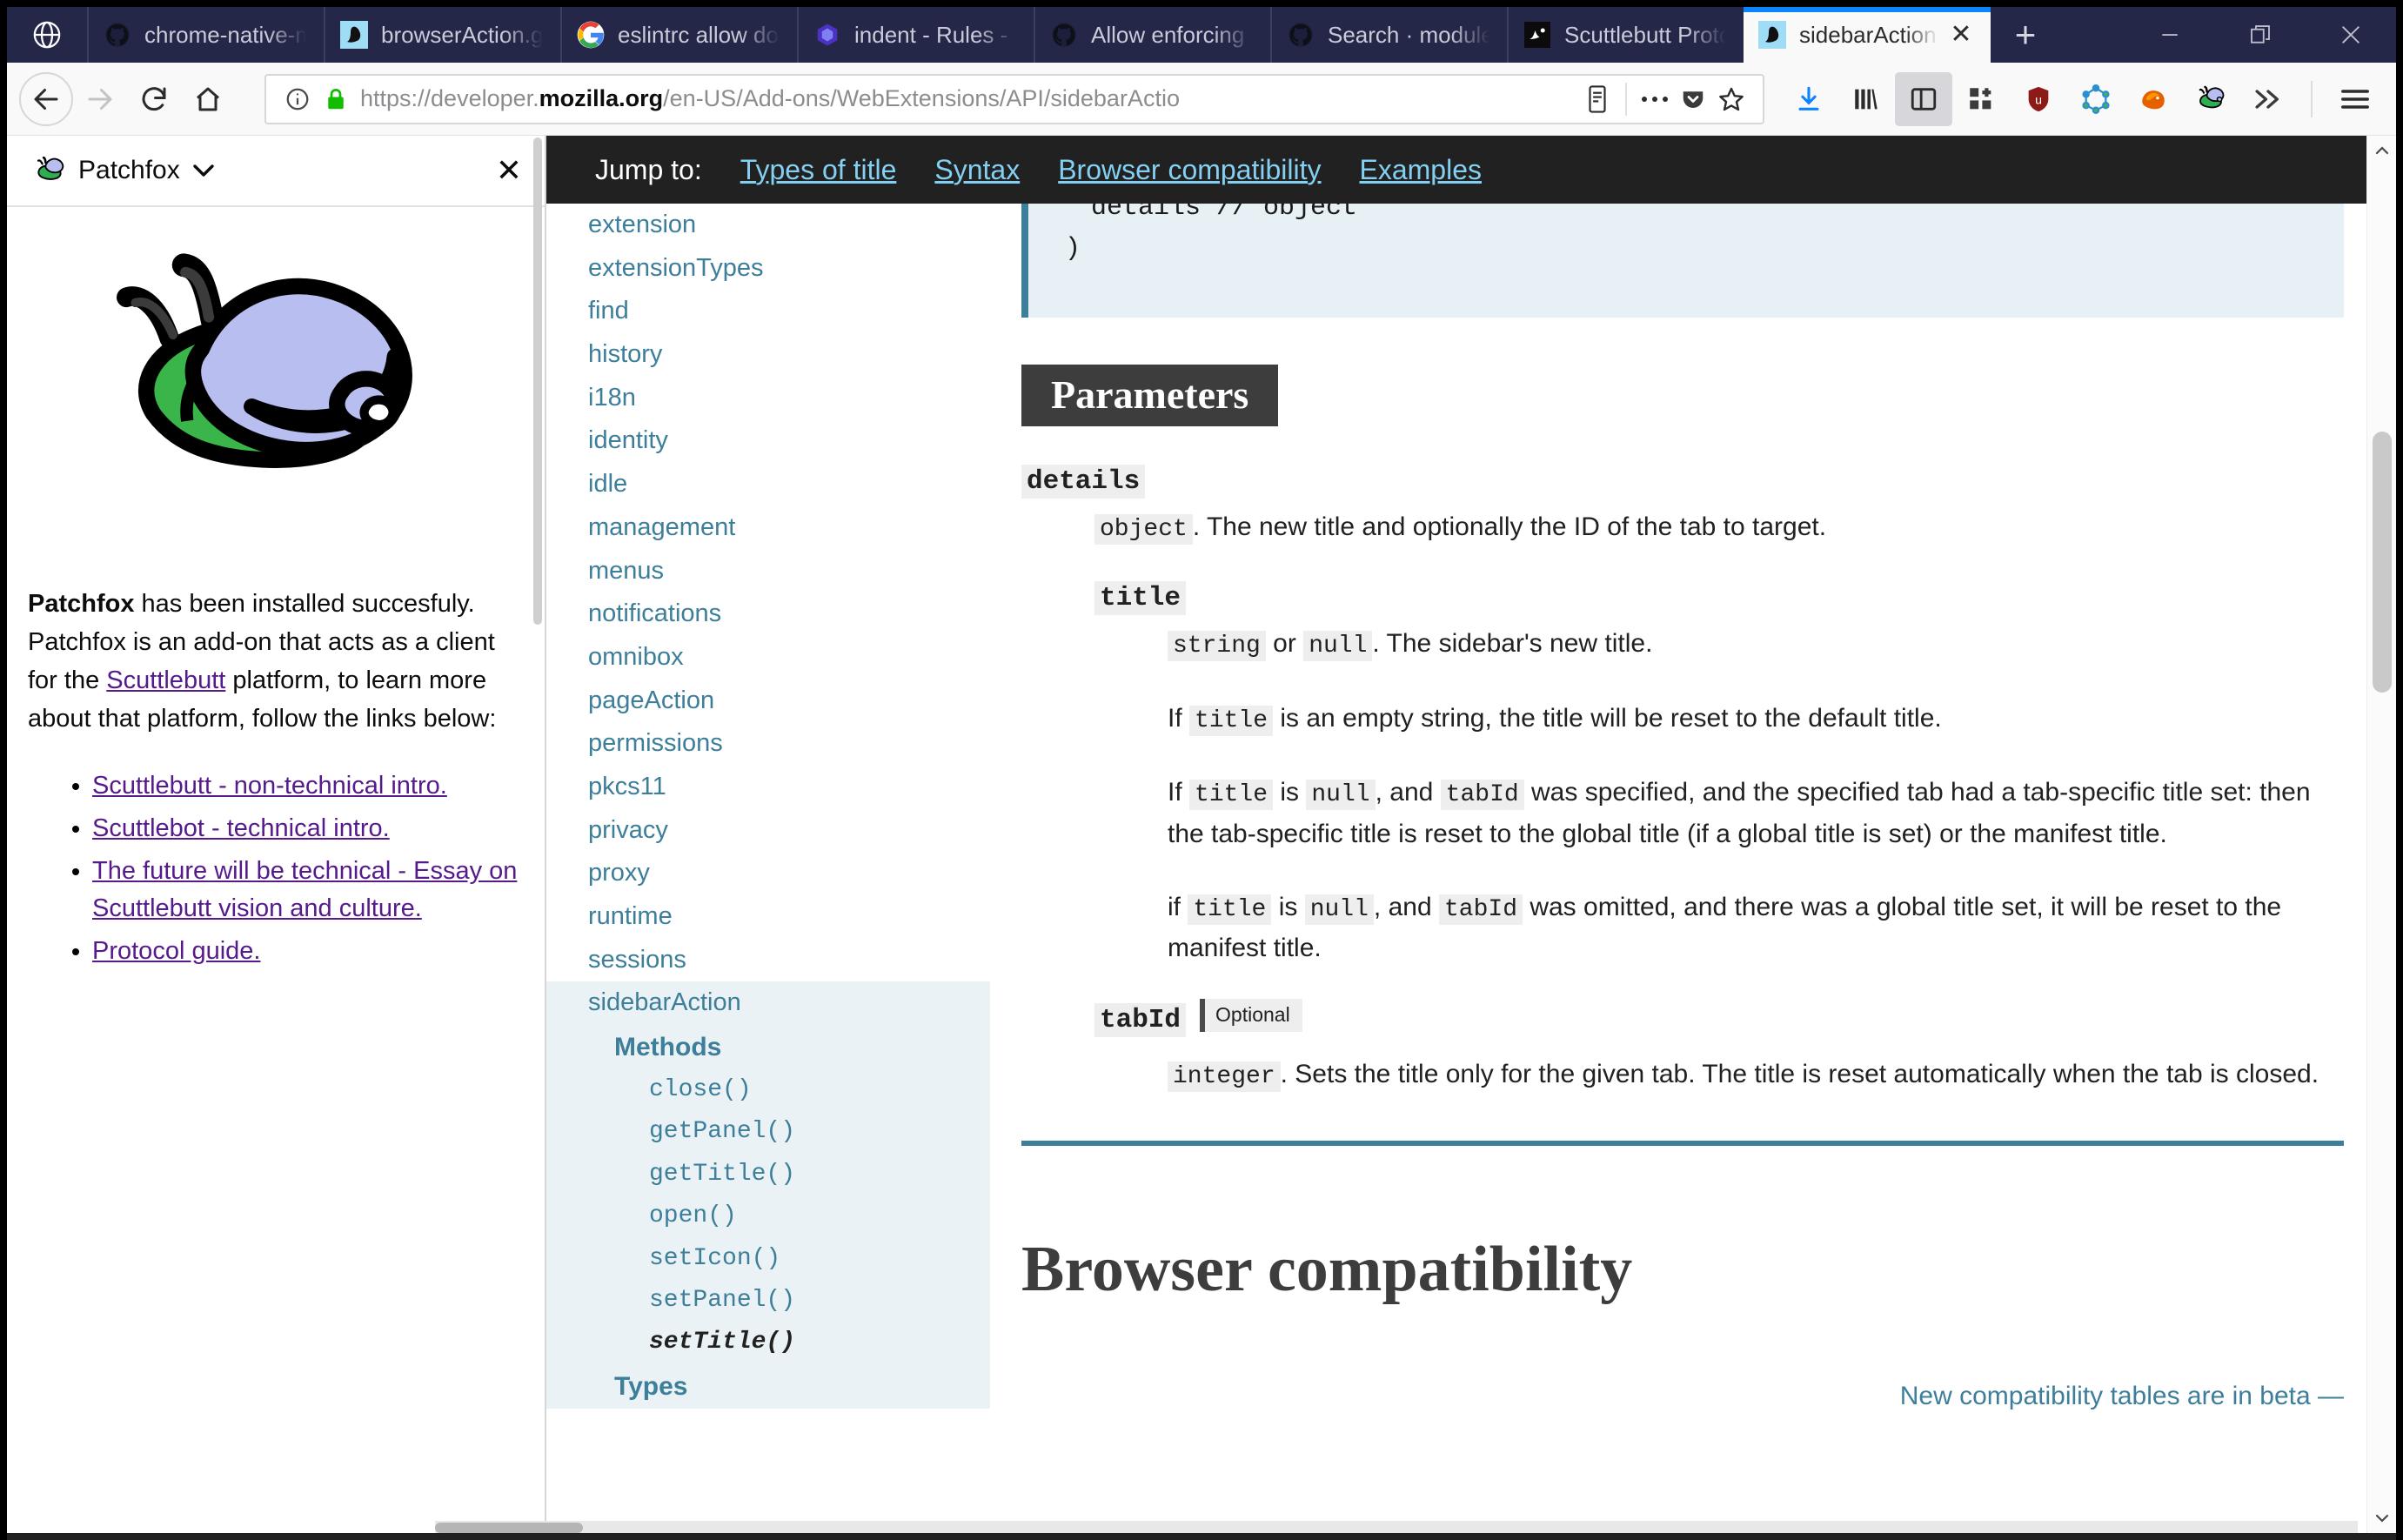  I want to click on sidebar-item-permissions: permissions, so click(768, 744).